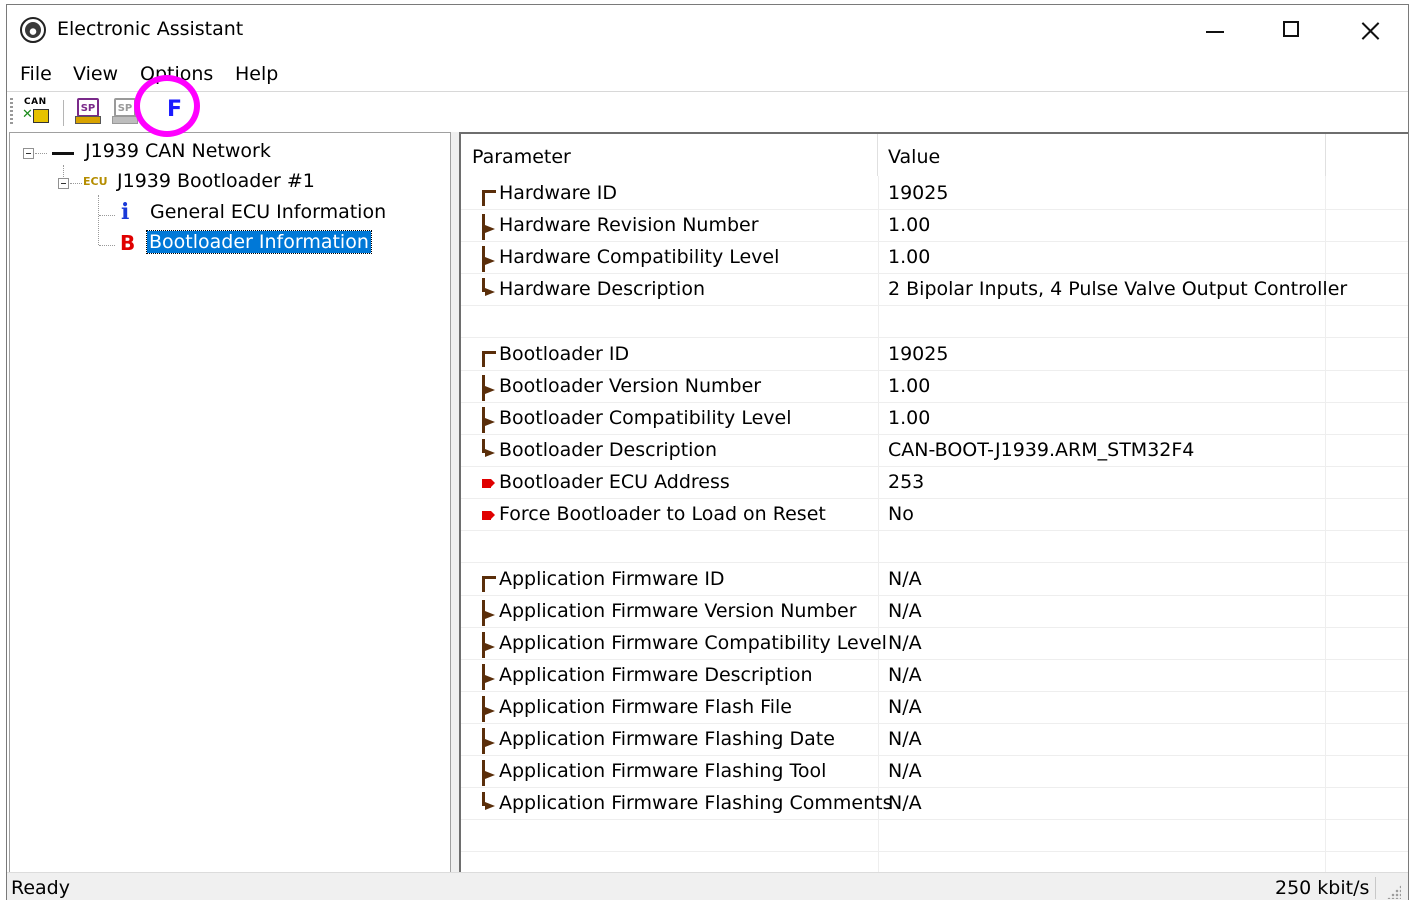 The width and height of the screenshot is (1413, 900). What do you see at coordinates (268, 212) in the screenshot?
I see `tree-item-general-info: General ECU Information` at bounding box center [268, 212].